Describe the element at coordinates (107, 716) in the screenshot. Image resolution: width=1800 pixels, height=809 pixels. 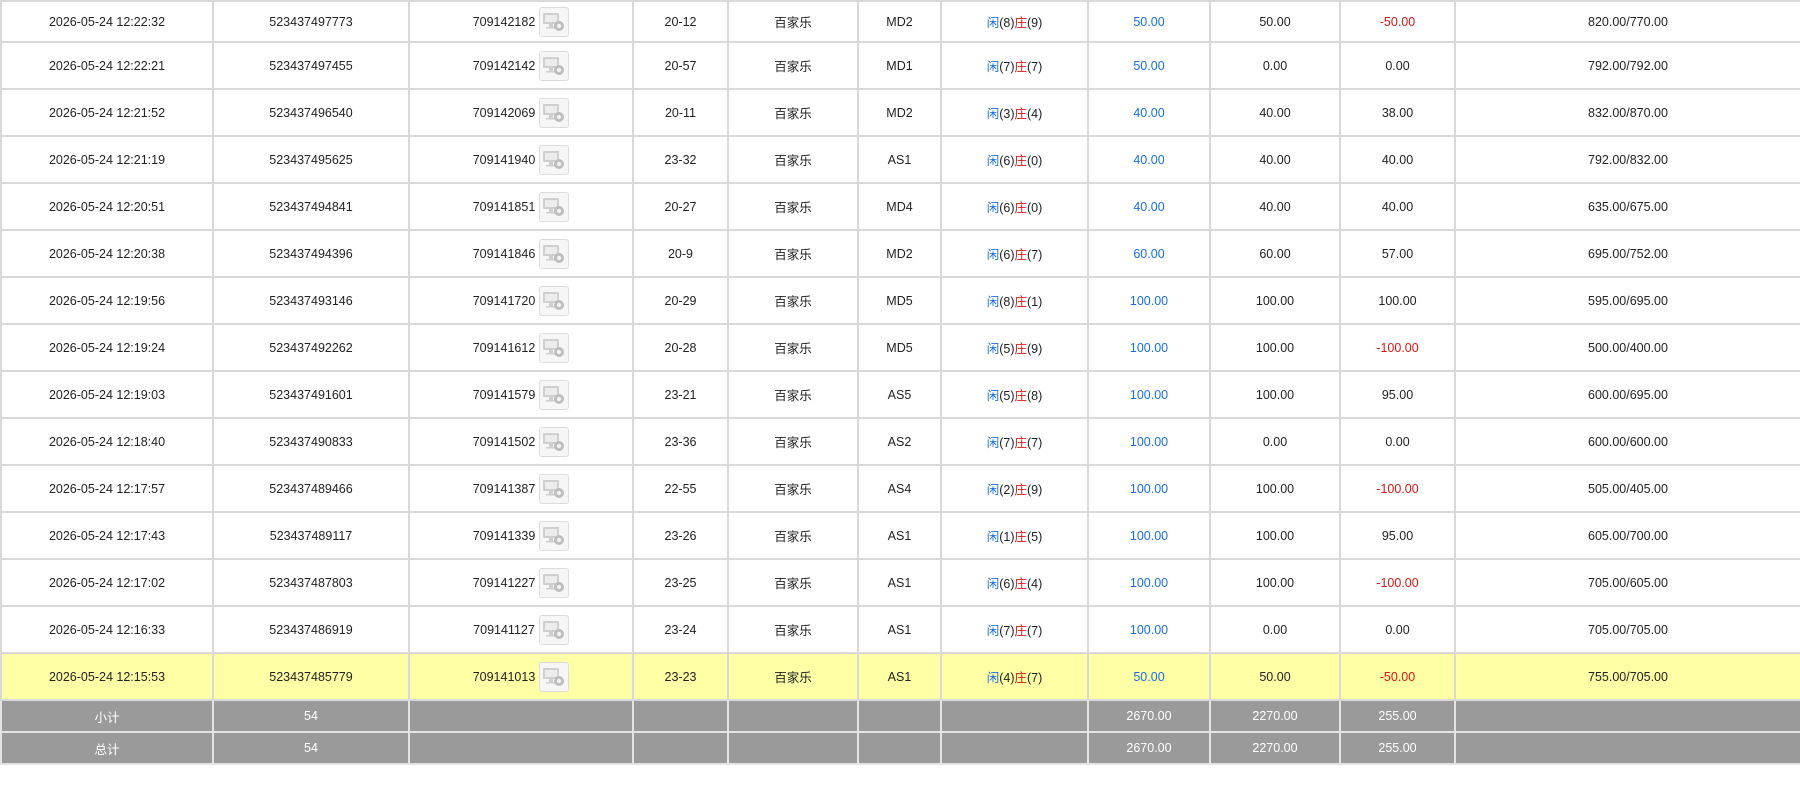
I see `subtotal-label: 小计` at that location.